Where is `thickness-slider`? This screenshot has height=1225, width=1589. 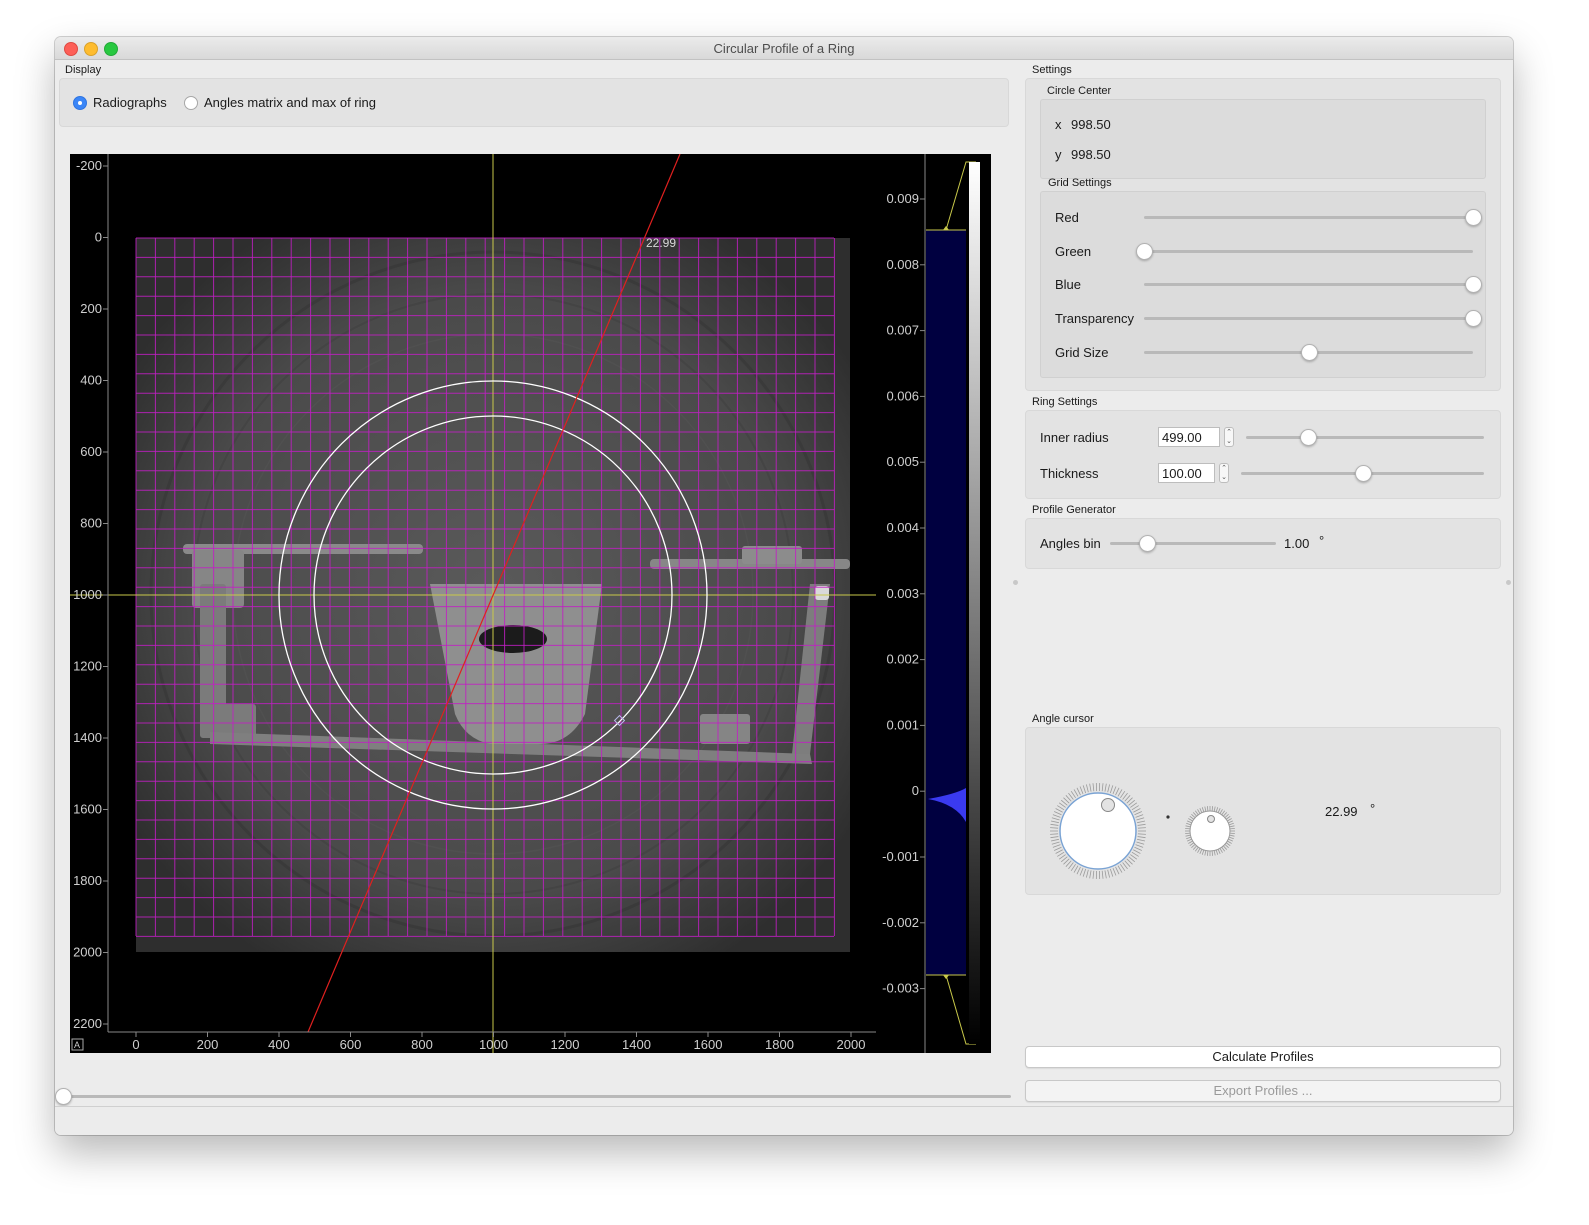 thickness-slider is located at coordinates (1362, 473).